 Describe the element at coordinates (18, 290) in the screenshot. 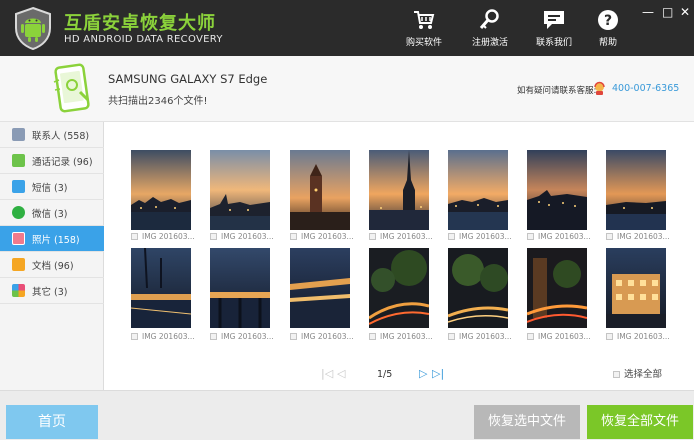

I see `other-icon` at that location.